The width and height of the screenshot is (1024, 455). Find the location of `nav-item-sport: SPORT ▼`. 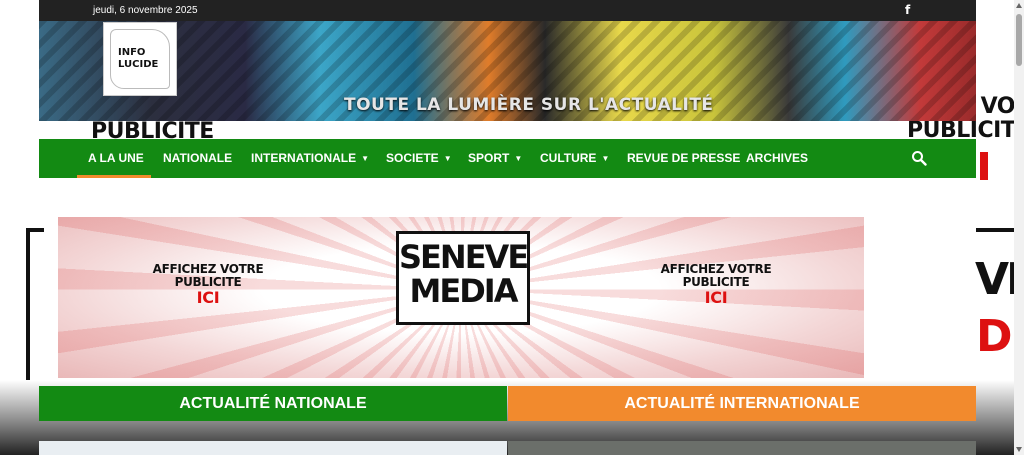

nav-item-sport: SPORT ▼ is located at coordinates (495, 158).